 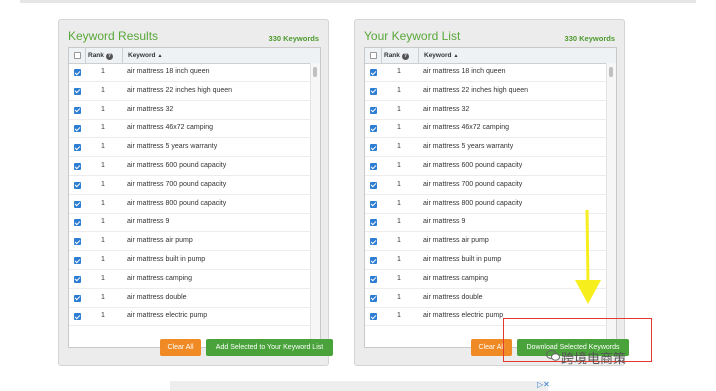 I want to click on top-divider, so click(x=358, y=1).